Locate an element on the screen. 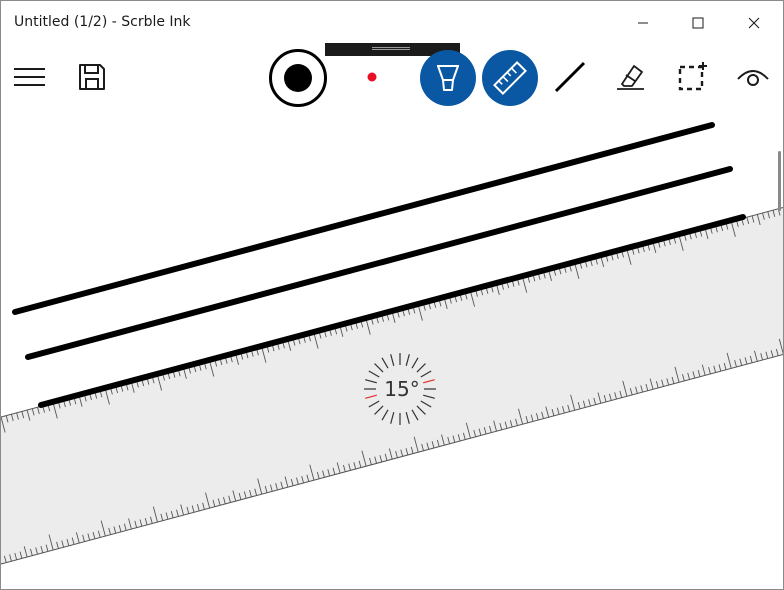  line-tool-button is located at coordinates (570, 77).